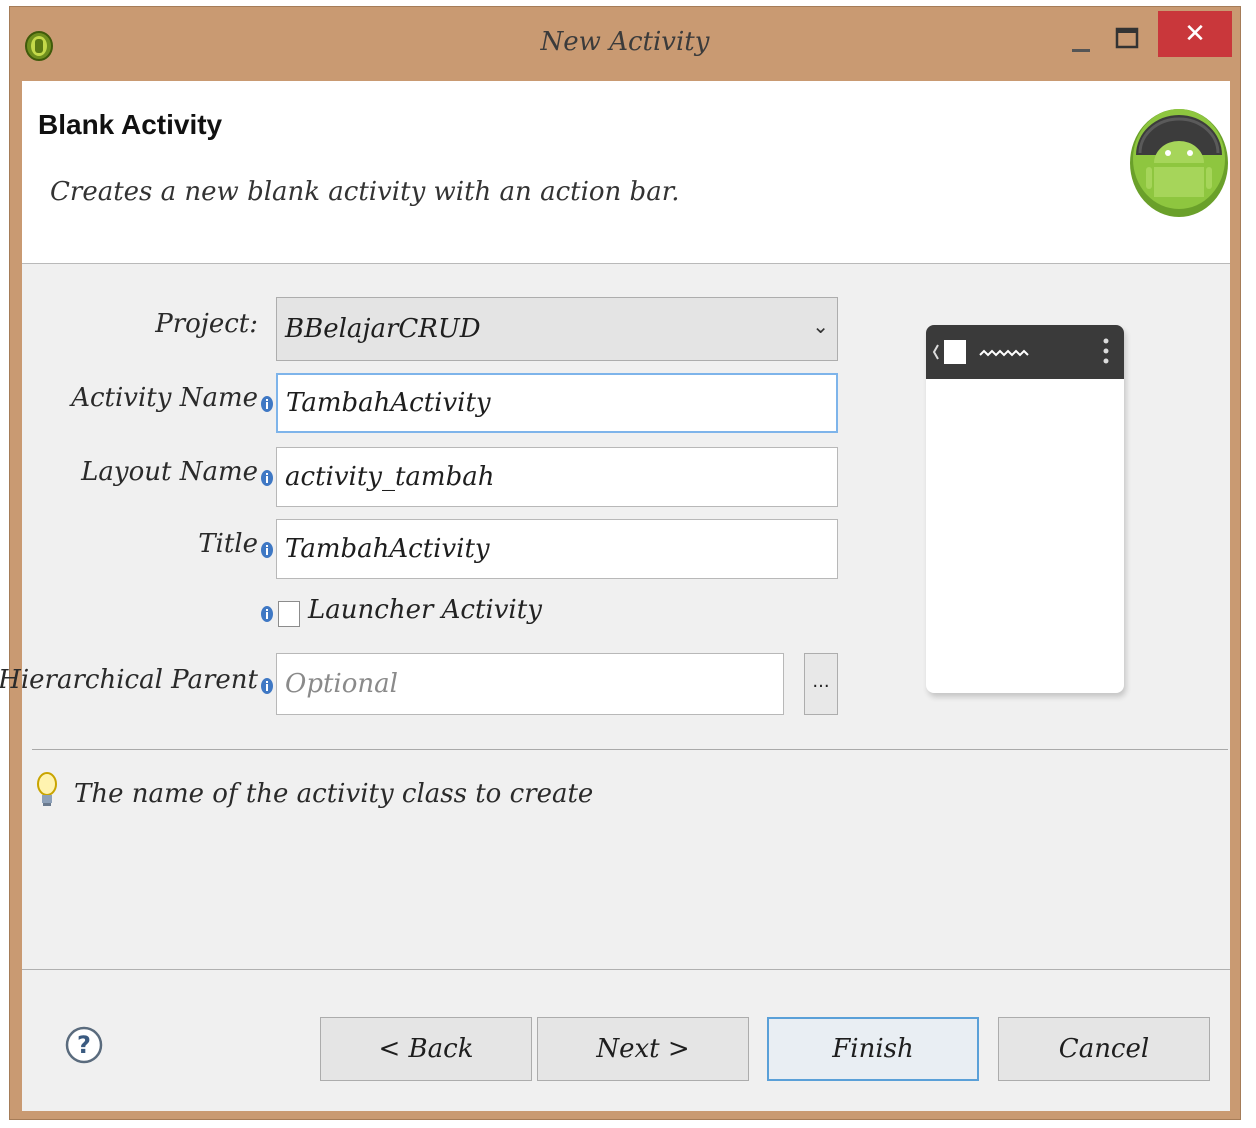 The width and height of the screenshot is (1256, 1128). I want to click on layout-name-input: activity_tambah, so click(557, 477).